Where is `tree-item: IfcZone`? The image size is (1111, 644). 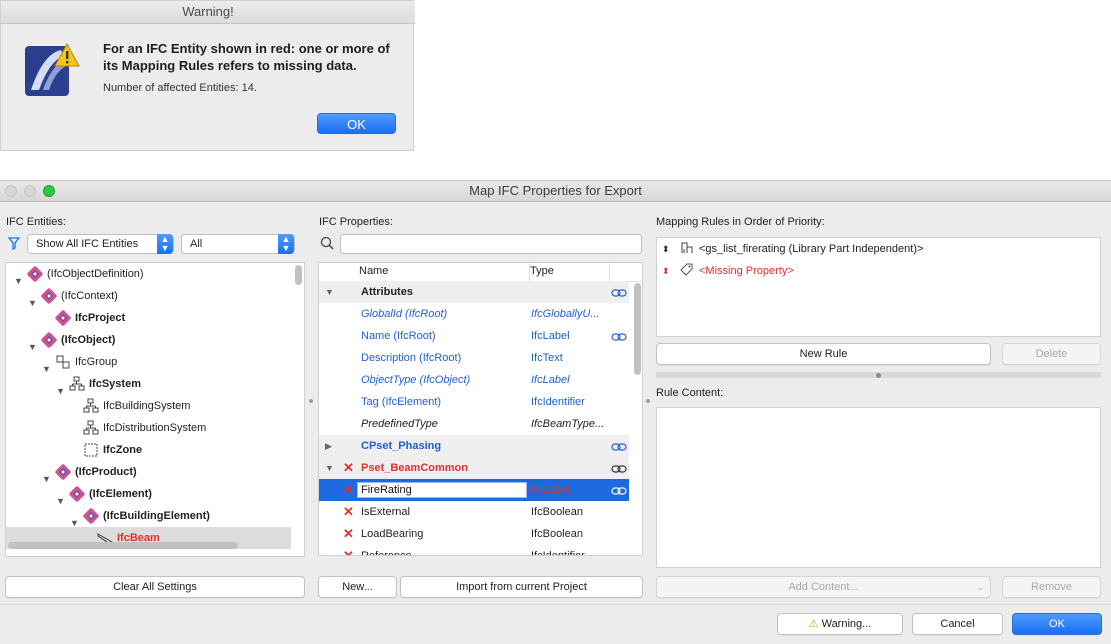
tree-item: IfcZone is located at coordinates (148, 450).